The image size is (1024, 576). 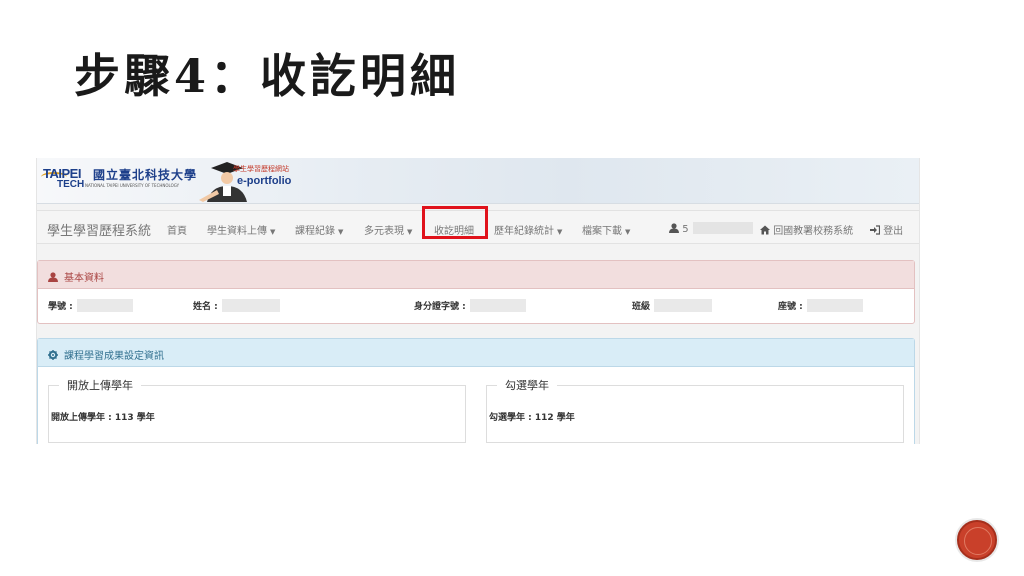 What do you see at coordinates (893, 231) in the screenshot?
I see `logout-label: 登出` at bounding box center [893, 231].